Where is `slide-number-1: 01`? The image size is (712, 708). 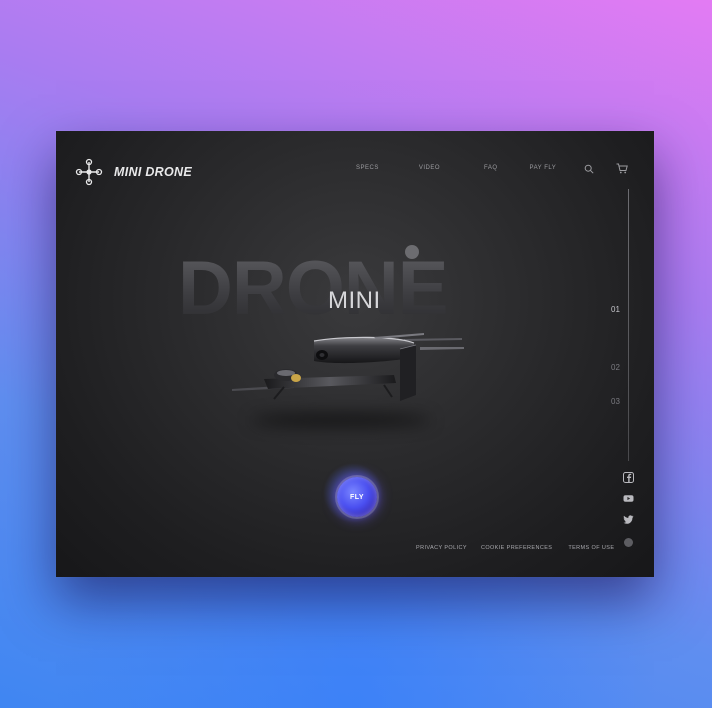
slide-number-1: 01 is located at coordinates (615, 309).